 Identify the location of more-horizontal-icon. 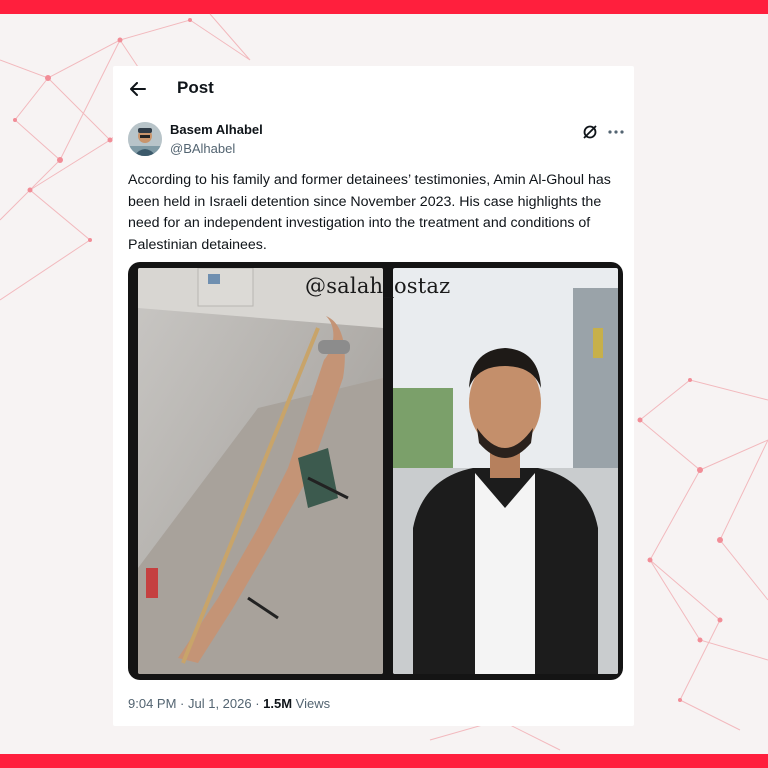
(616, 132).